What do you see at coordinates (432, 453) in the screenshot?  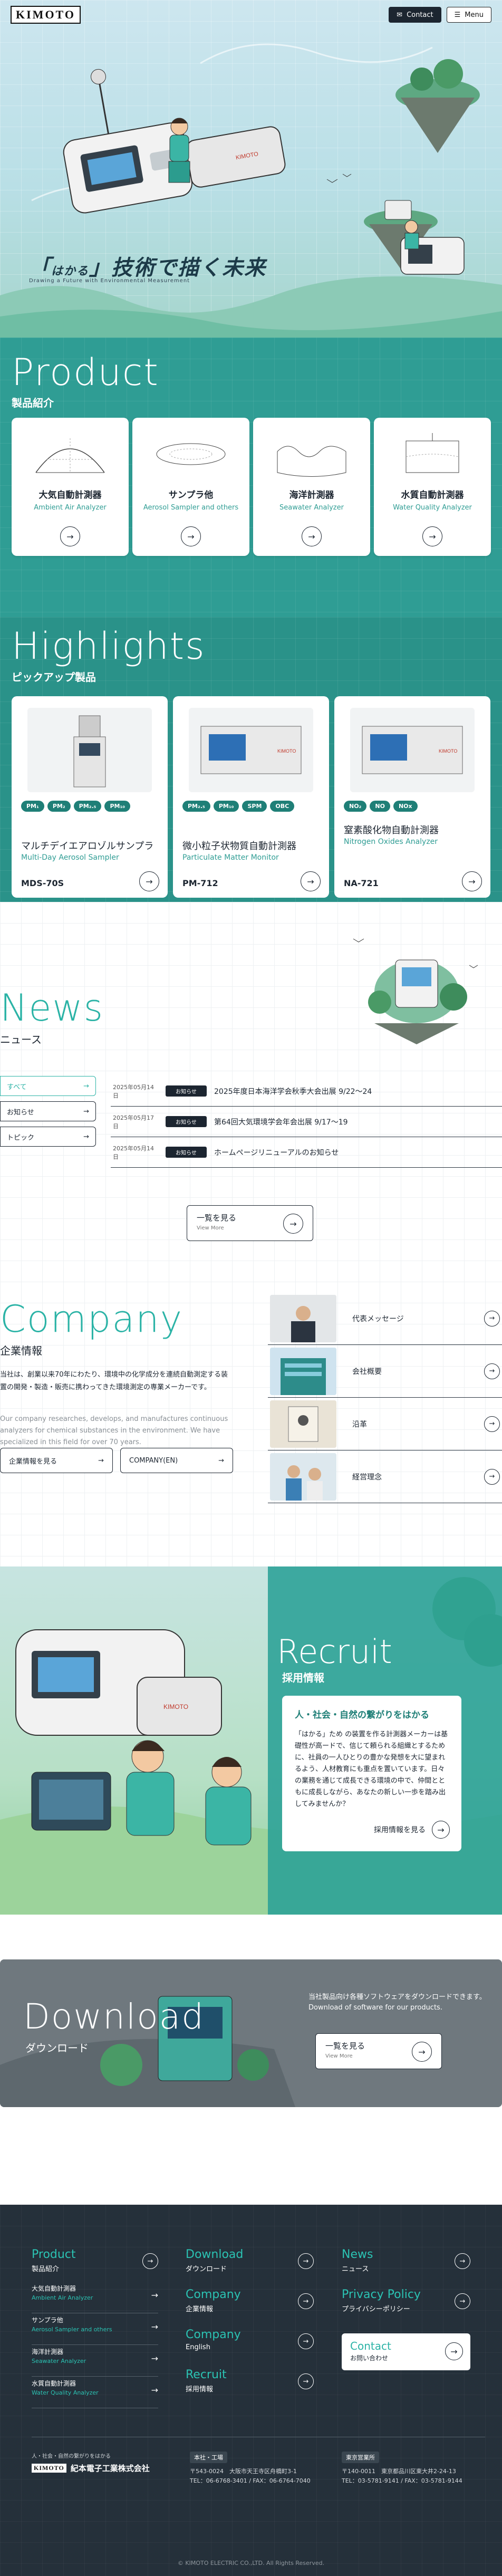 I see `water-quality-icon` at bounding box center [432, 453].